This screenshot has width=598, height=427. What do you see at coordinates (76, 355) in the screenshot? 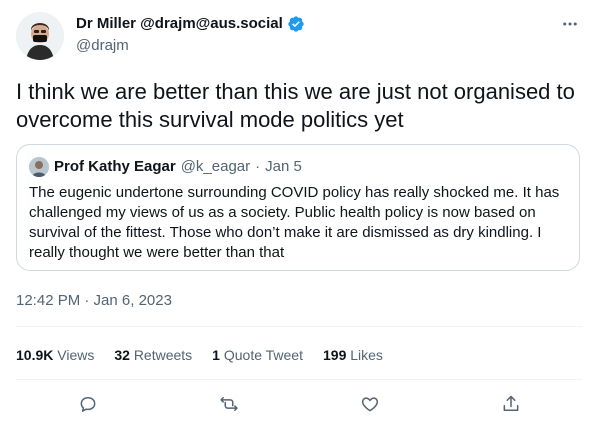
I see `views-label: Views` at bounding box center [76, 355].